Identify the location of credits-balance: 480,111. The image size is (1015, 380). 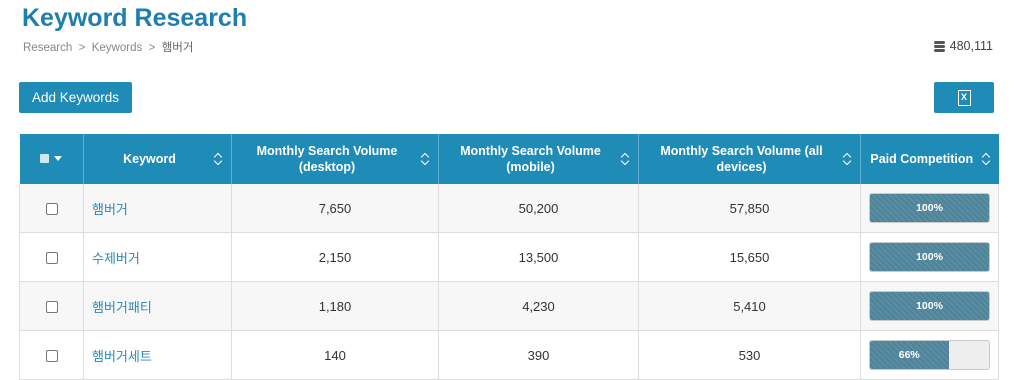
(963, 46).